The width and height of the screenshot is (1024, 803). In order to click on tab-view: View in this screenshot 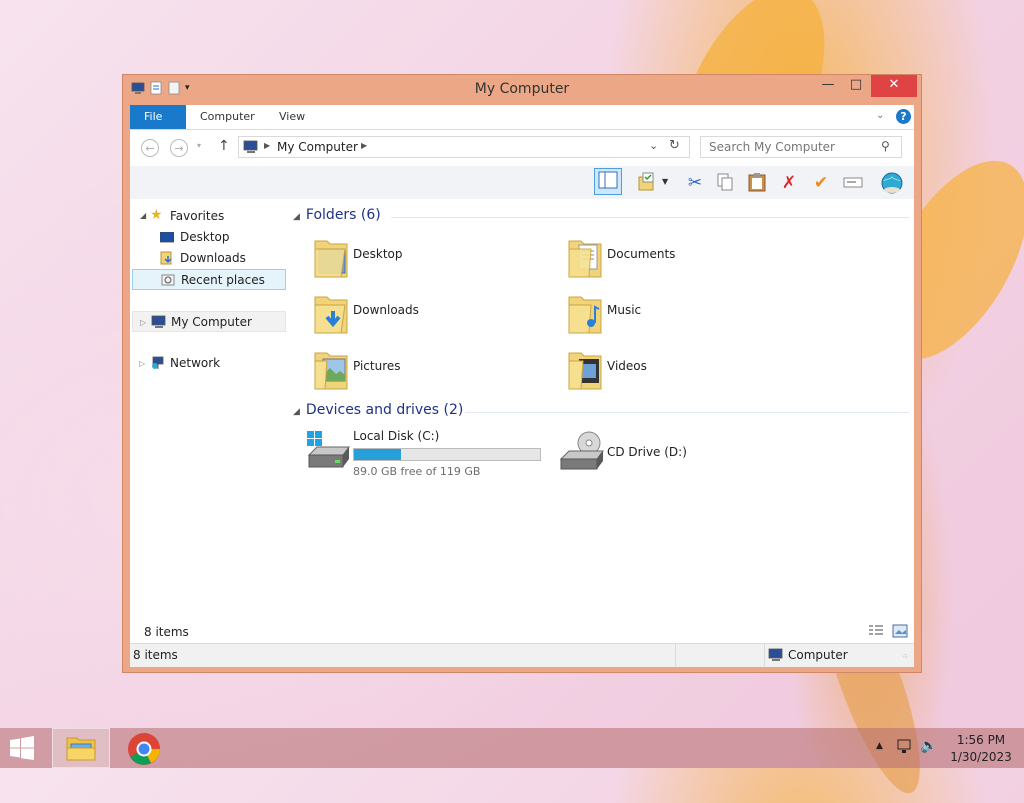, I will do `click(292, 117)`.